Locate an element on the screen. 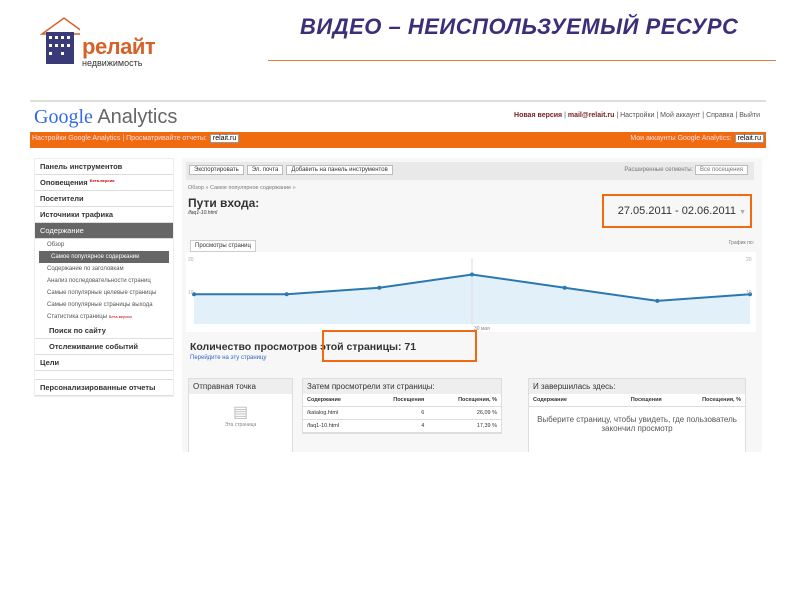  sidebar-sub-by-title: Содержание по заголовкам is located at coordinates (104, 269).